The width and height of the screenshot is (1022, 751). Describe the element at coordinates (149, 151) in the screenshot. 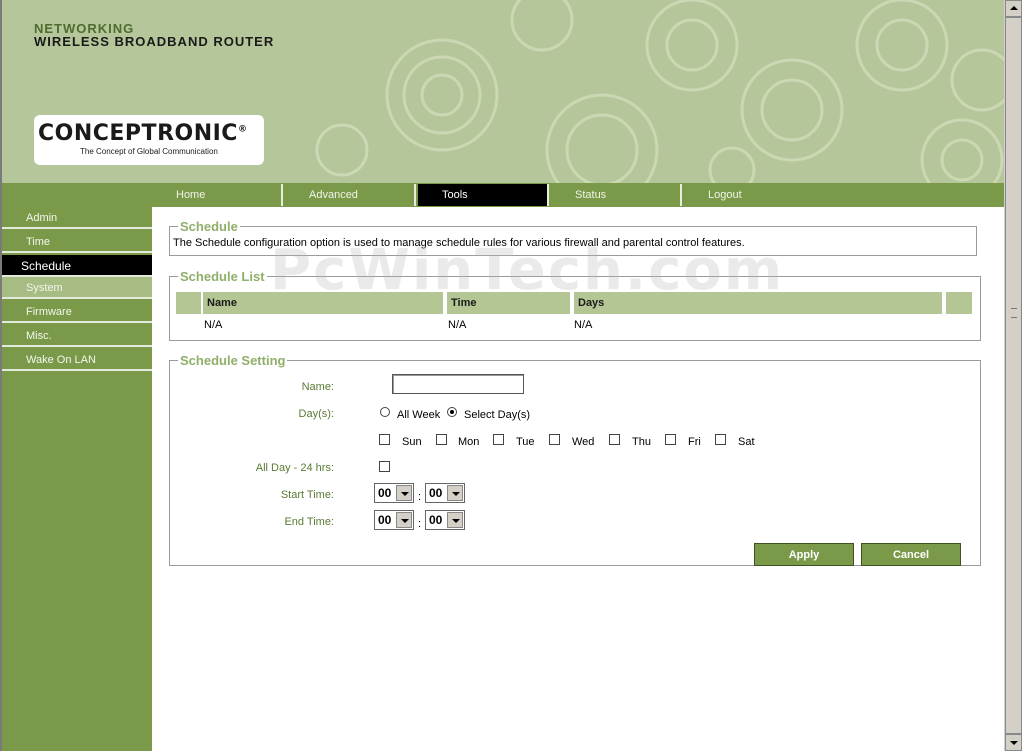

I see `logo-tagline: The Concept of Global Communication` at that location.